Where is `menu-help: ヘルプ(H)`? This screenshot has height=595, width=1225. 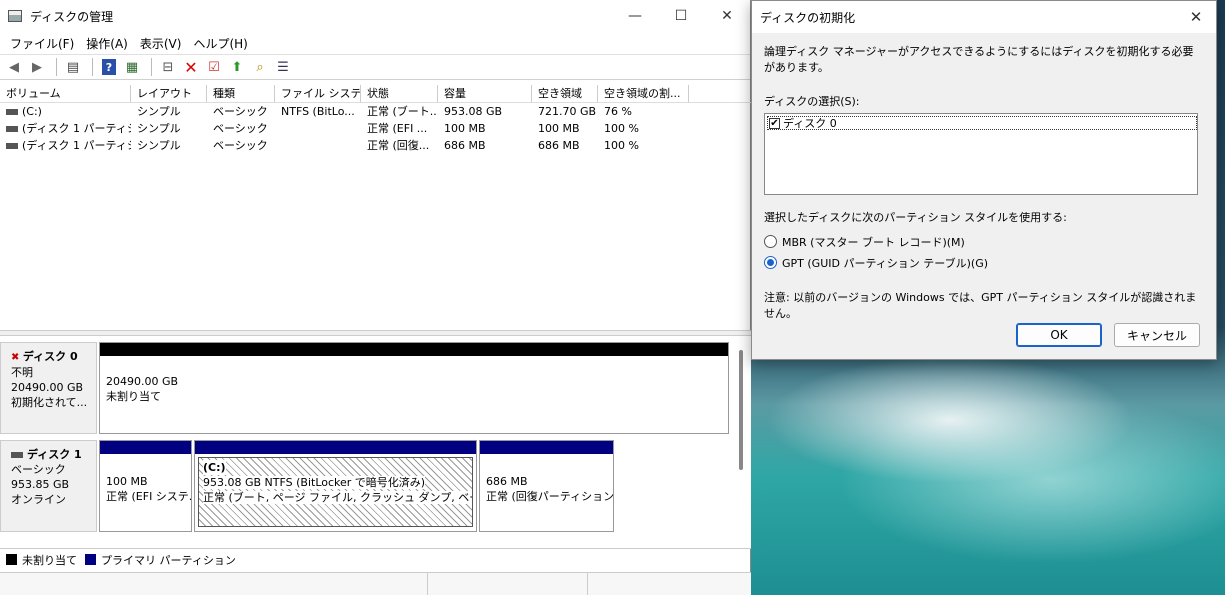
menu-help: ヘルプ(H) is located at coordinates (220, 43).